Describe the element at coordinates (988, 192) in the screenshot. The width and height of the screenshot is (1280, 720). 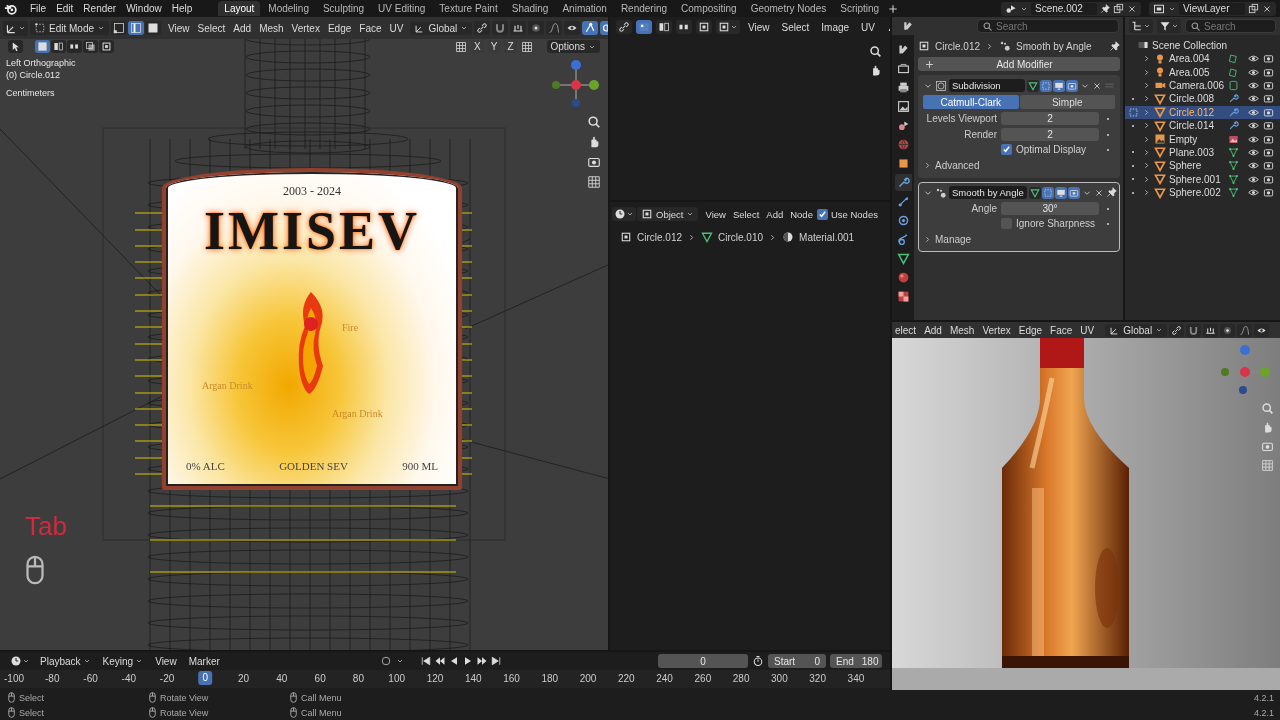
I see `modifier-name-field: Smooth by Angle` at that location.